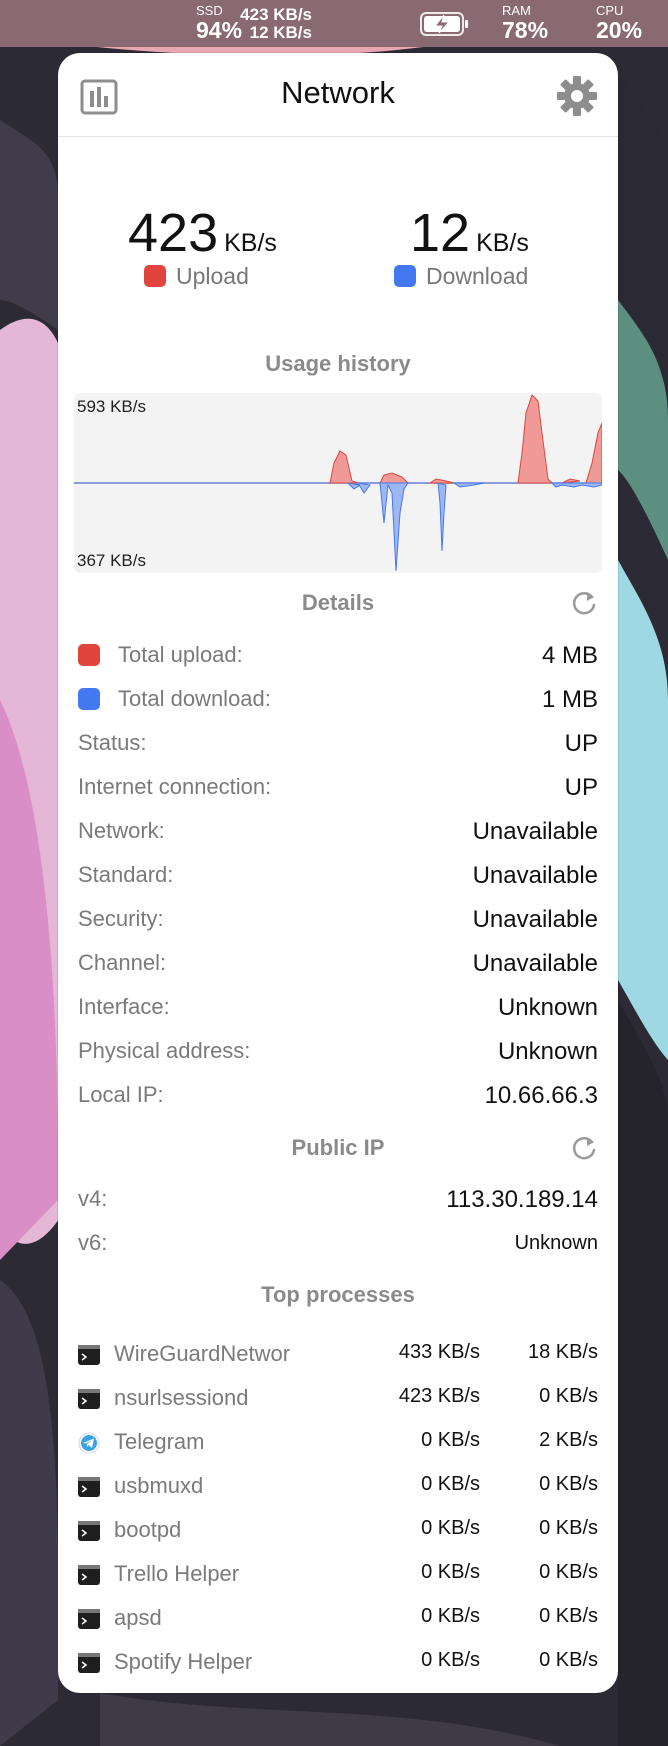 Image resolution: width=668 pixels, height=1746 pixels. Describe the element at coordinates (338, 746) in the screenshot. I see `detail-row-status: Status: UP` at that location.